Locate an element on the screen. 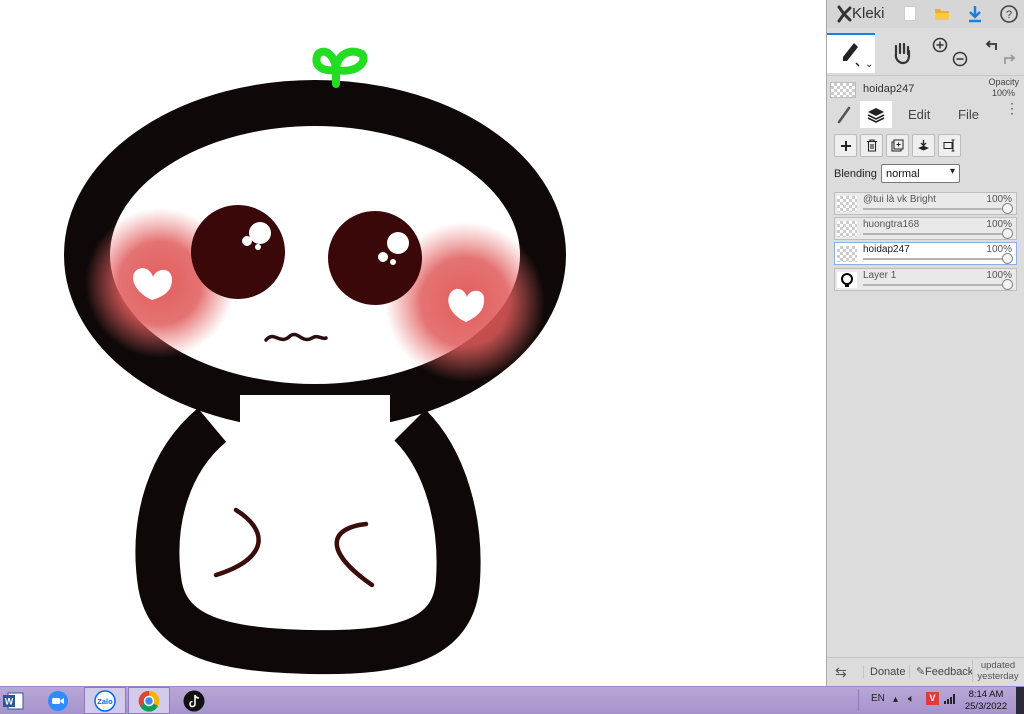 The height and width of the screenshot is (714, 1024). duplicate-layer-button is located at coordinates (897, 145).